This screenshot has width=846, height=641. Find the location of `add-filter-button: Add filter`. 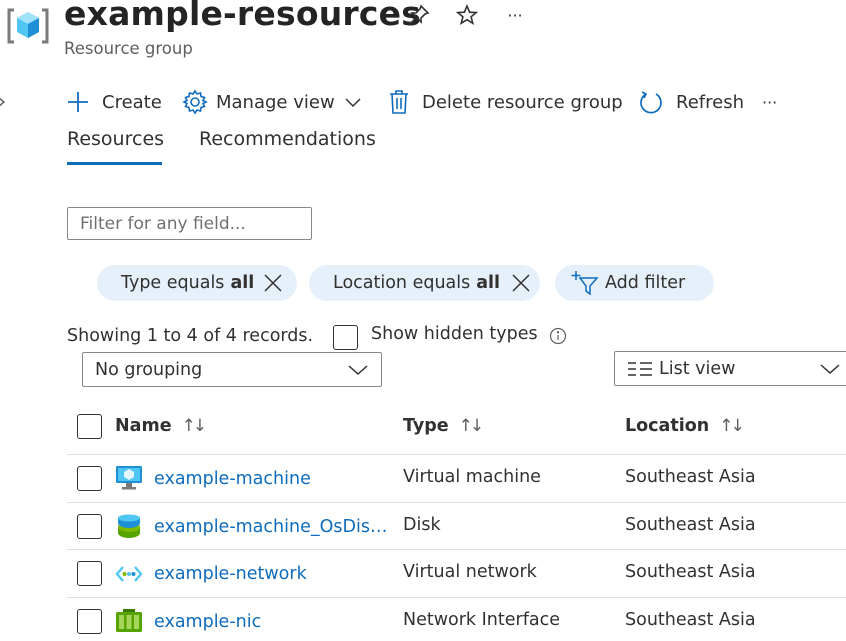

add-filter-button: Add filter is located at coordinates (634, 283).